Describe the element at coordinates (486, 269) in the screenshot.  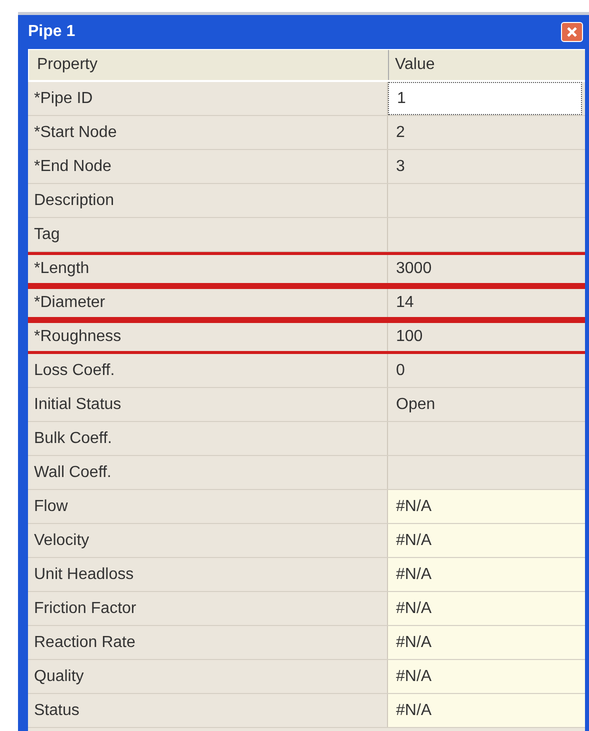
I see `value-cell: 3000` at that location.